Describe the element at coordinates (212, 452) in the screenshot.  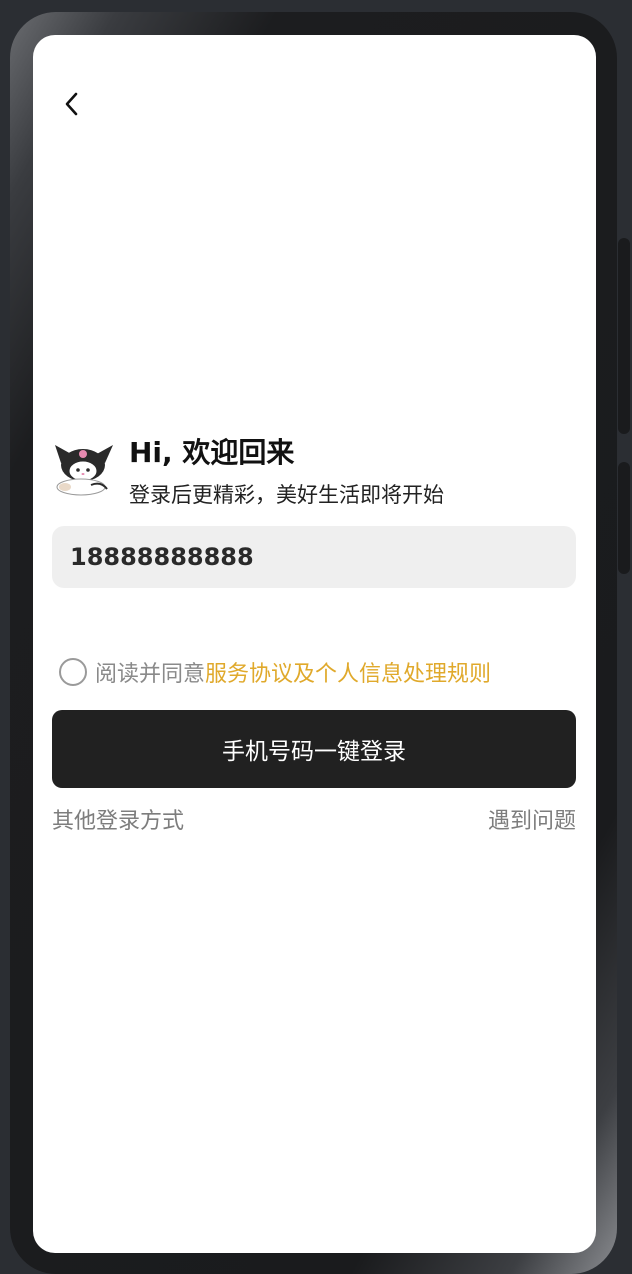
I see `welcome-title: Hi, 欢迎回来` at that location.